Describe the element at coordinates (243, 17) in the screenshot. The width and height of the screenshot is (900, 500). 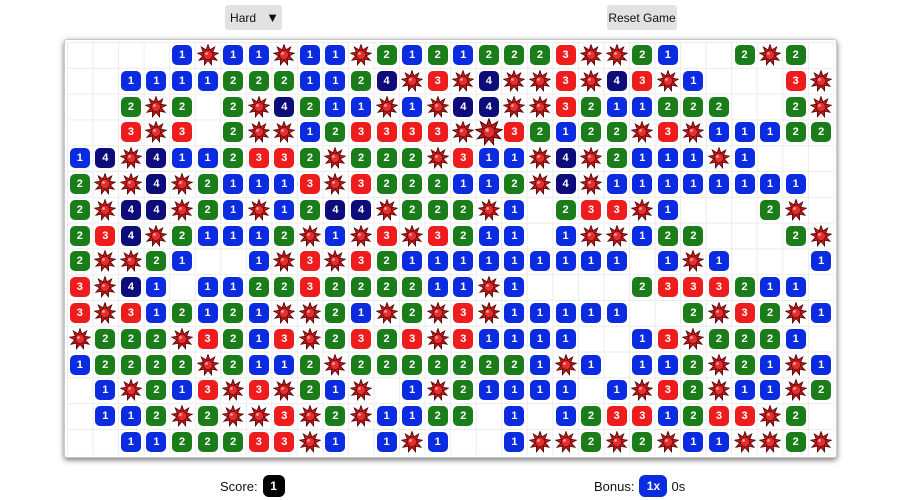
I see `difficulty-label: Hard` at that location.